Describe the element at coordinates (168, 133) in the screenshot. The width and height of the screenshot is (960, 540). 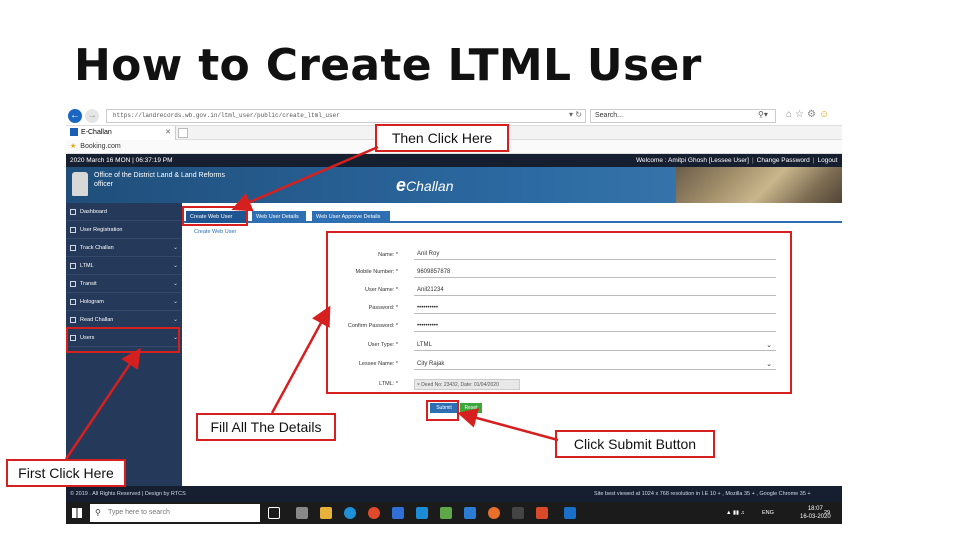
I see `close-icon: ✕` at that location.